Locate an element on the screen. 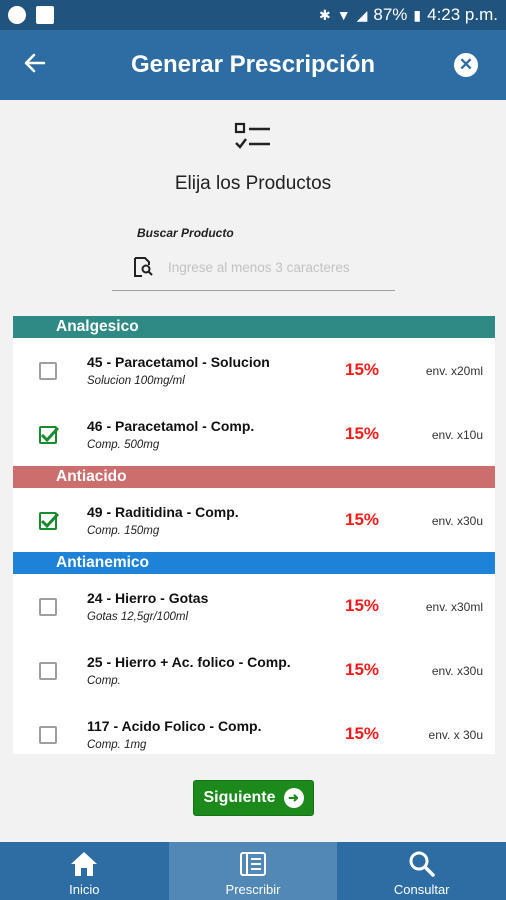 Image resolution: width=506 pixels, height=900 pixels. wifi-icon: ▼ is located at coordinates (343, 15).